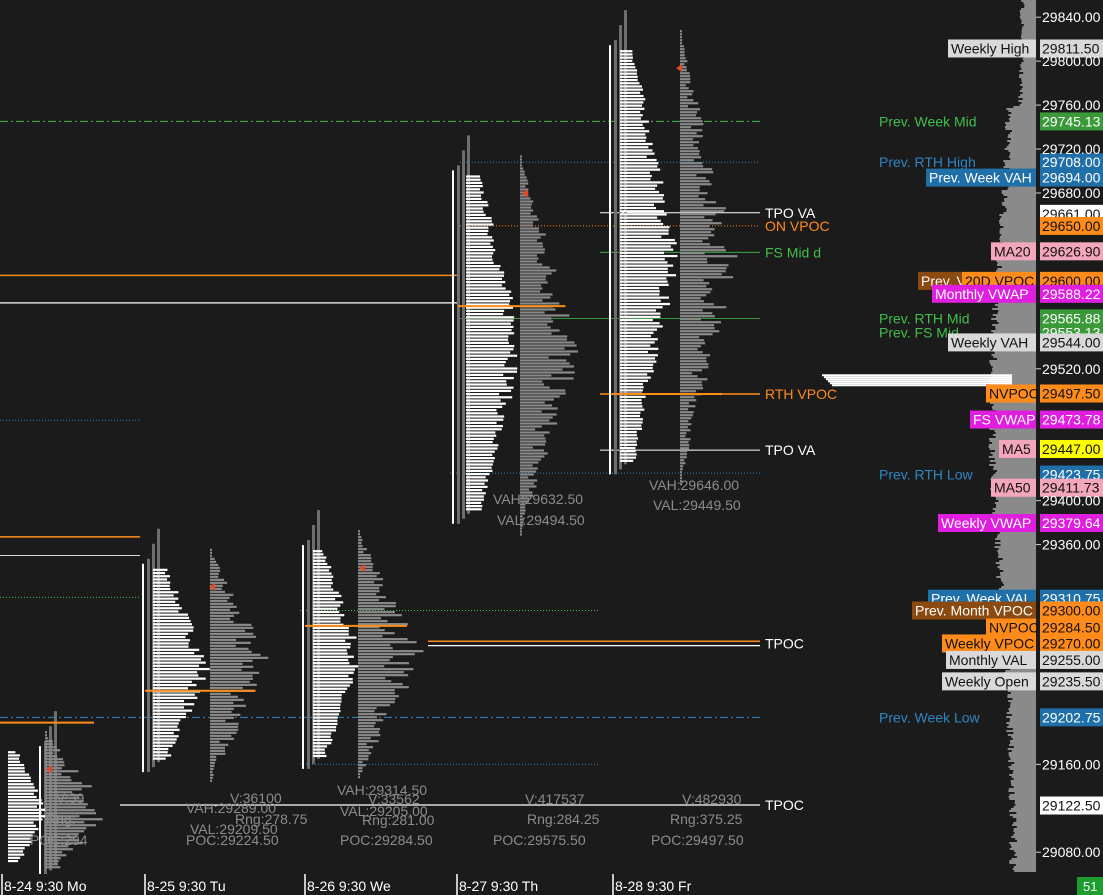 The height and width of the screenshot is (895, 1103). Describe the element at coordinates (1071, 251) in the screenshot. I see `price-tag-value: 29626.90` at that location.